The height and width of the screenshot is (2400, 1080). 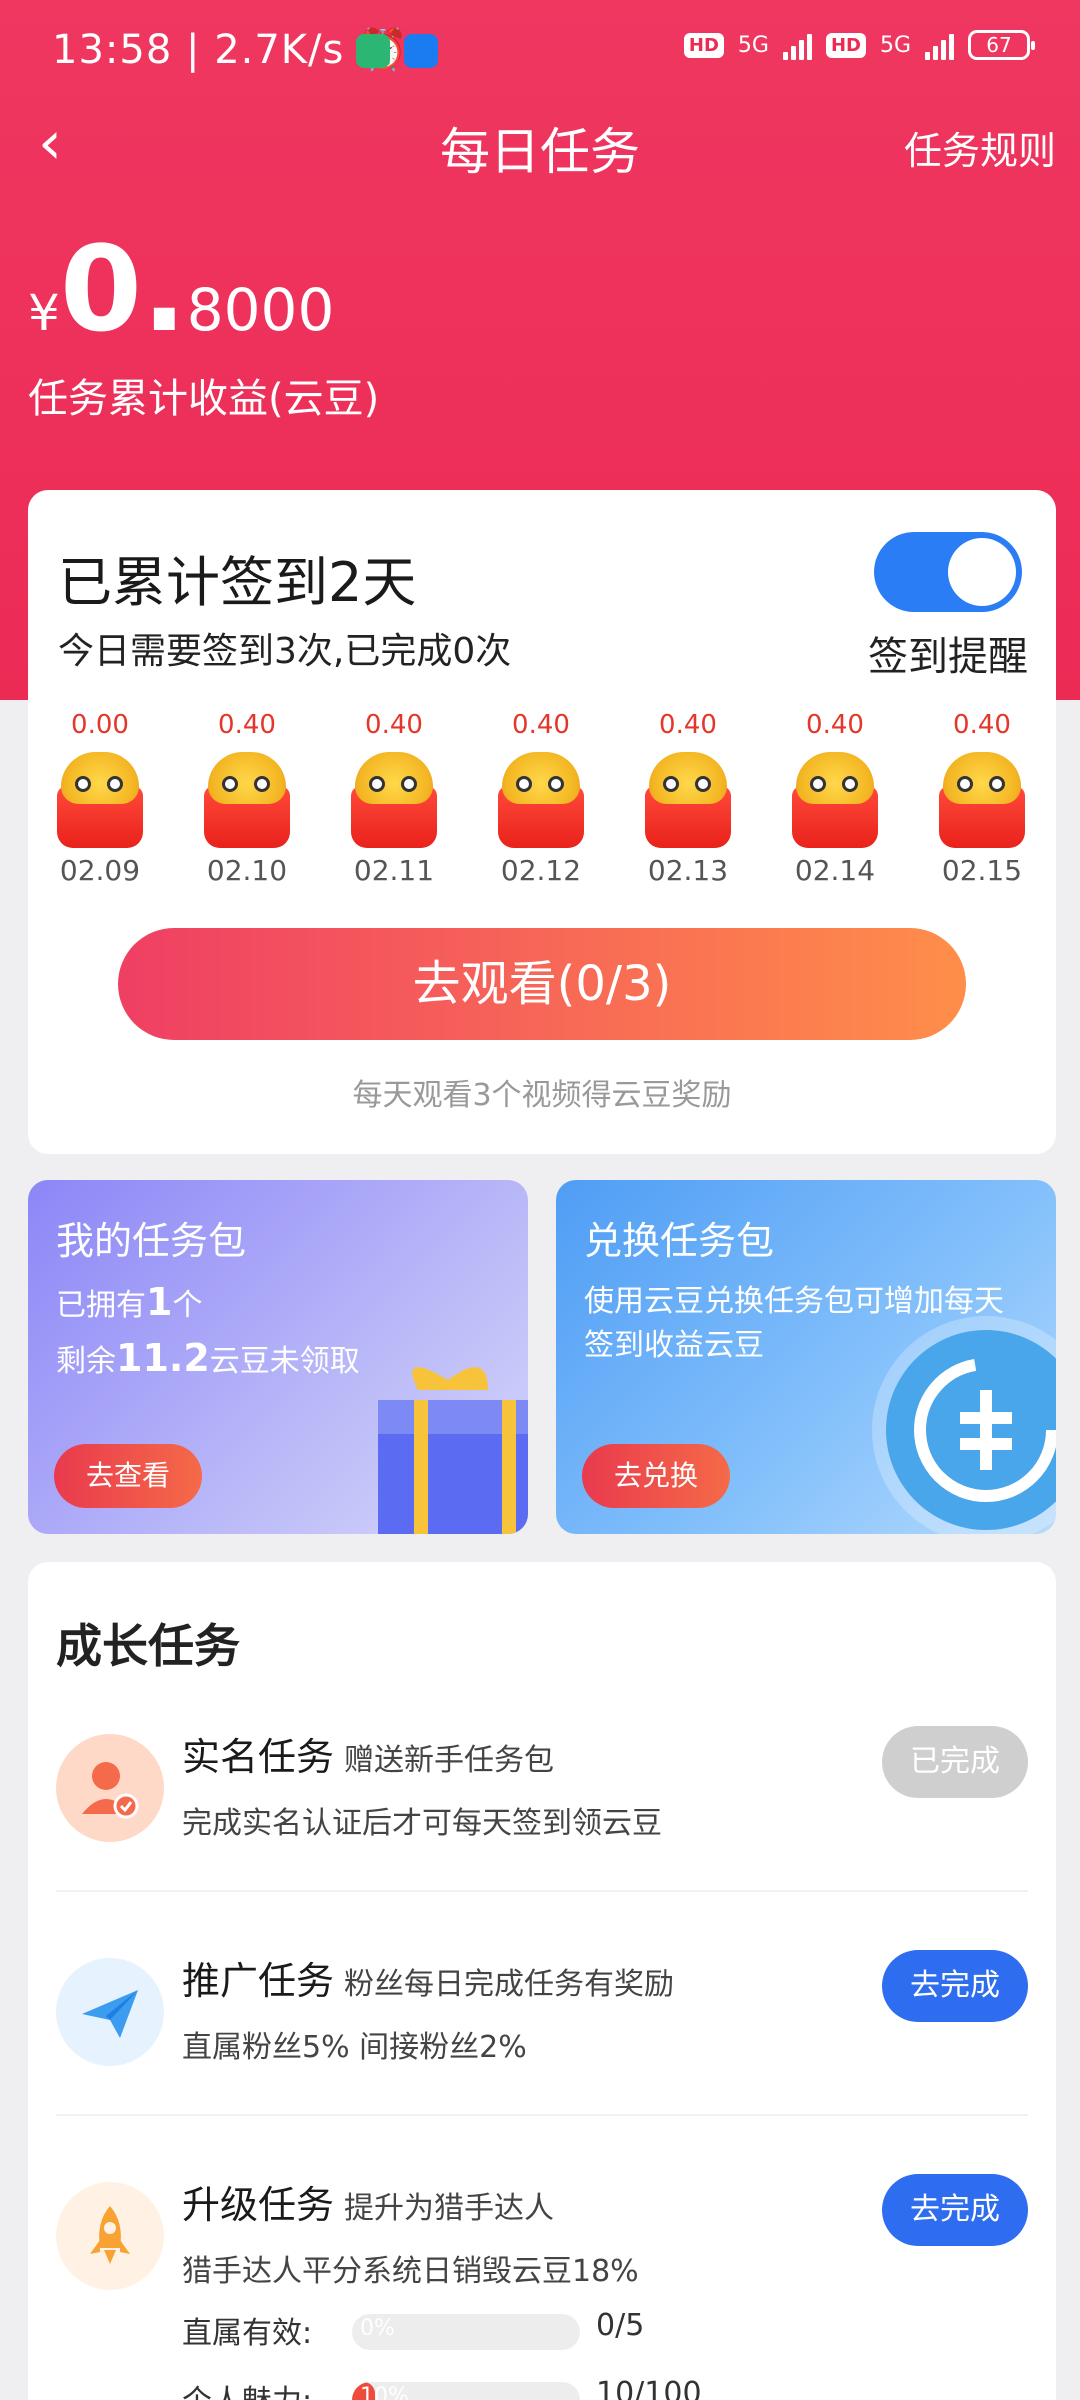 I want to click on task-title: 推广任务 粉丝每日完成任务有奖励, so click(x=428, y=1981).